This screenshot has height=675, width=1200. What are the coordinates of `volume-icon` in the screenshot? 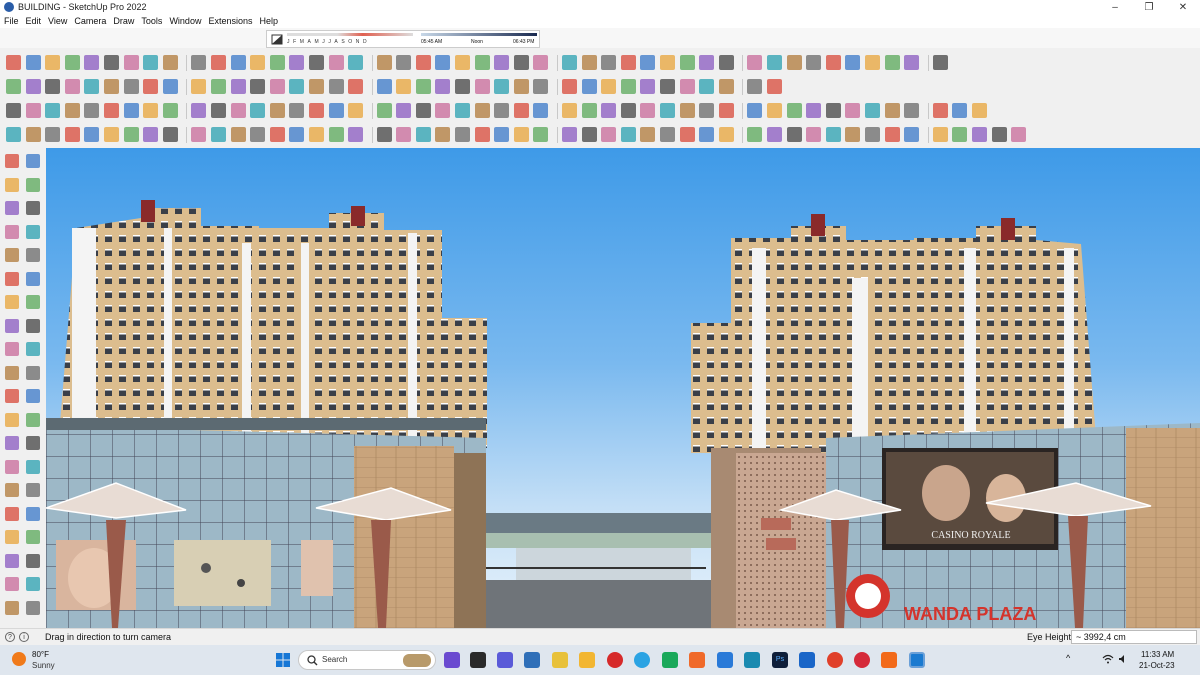 It's located at (1123, 659).